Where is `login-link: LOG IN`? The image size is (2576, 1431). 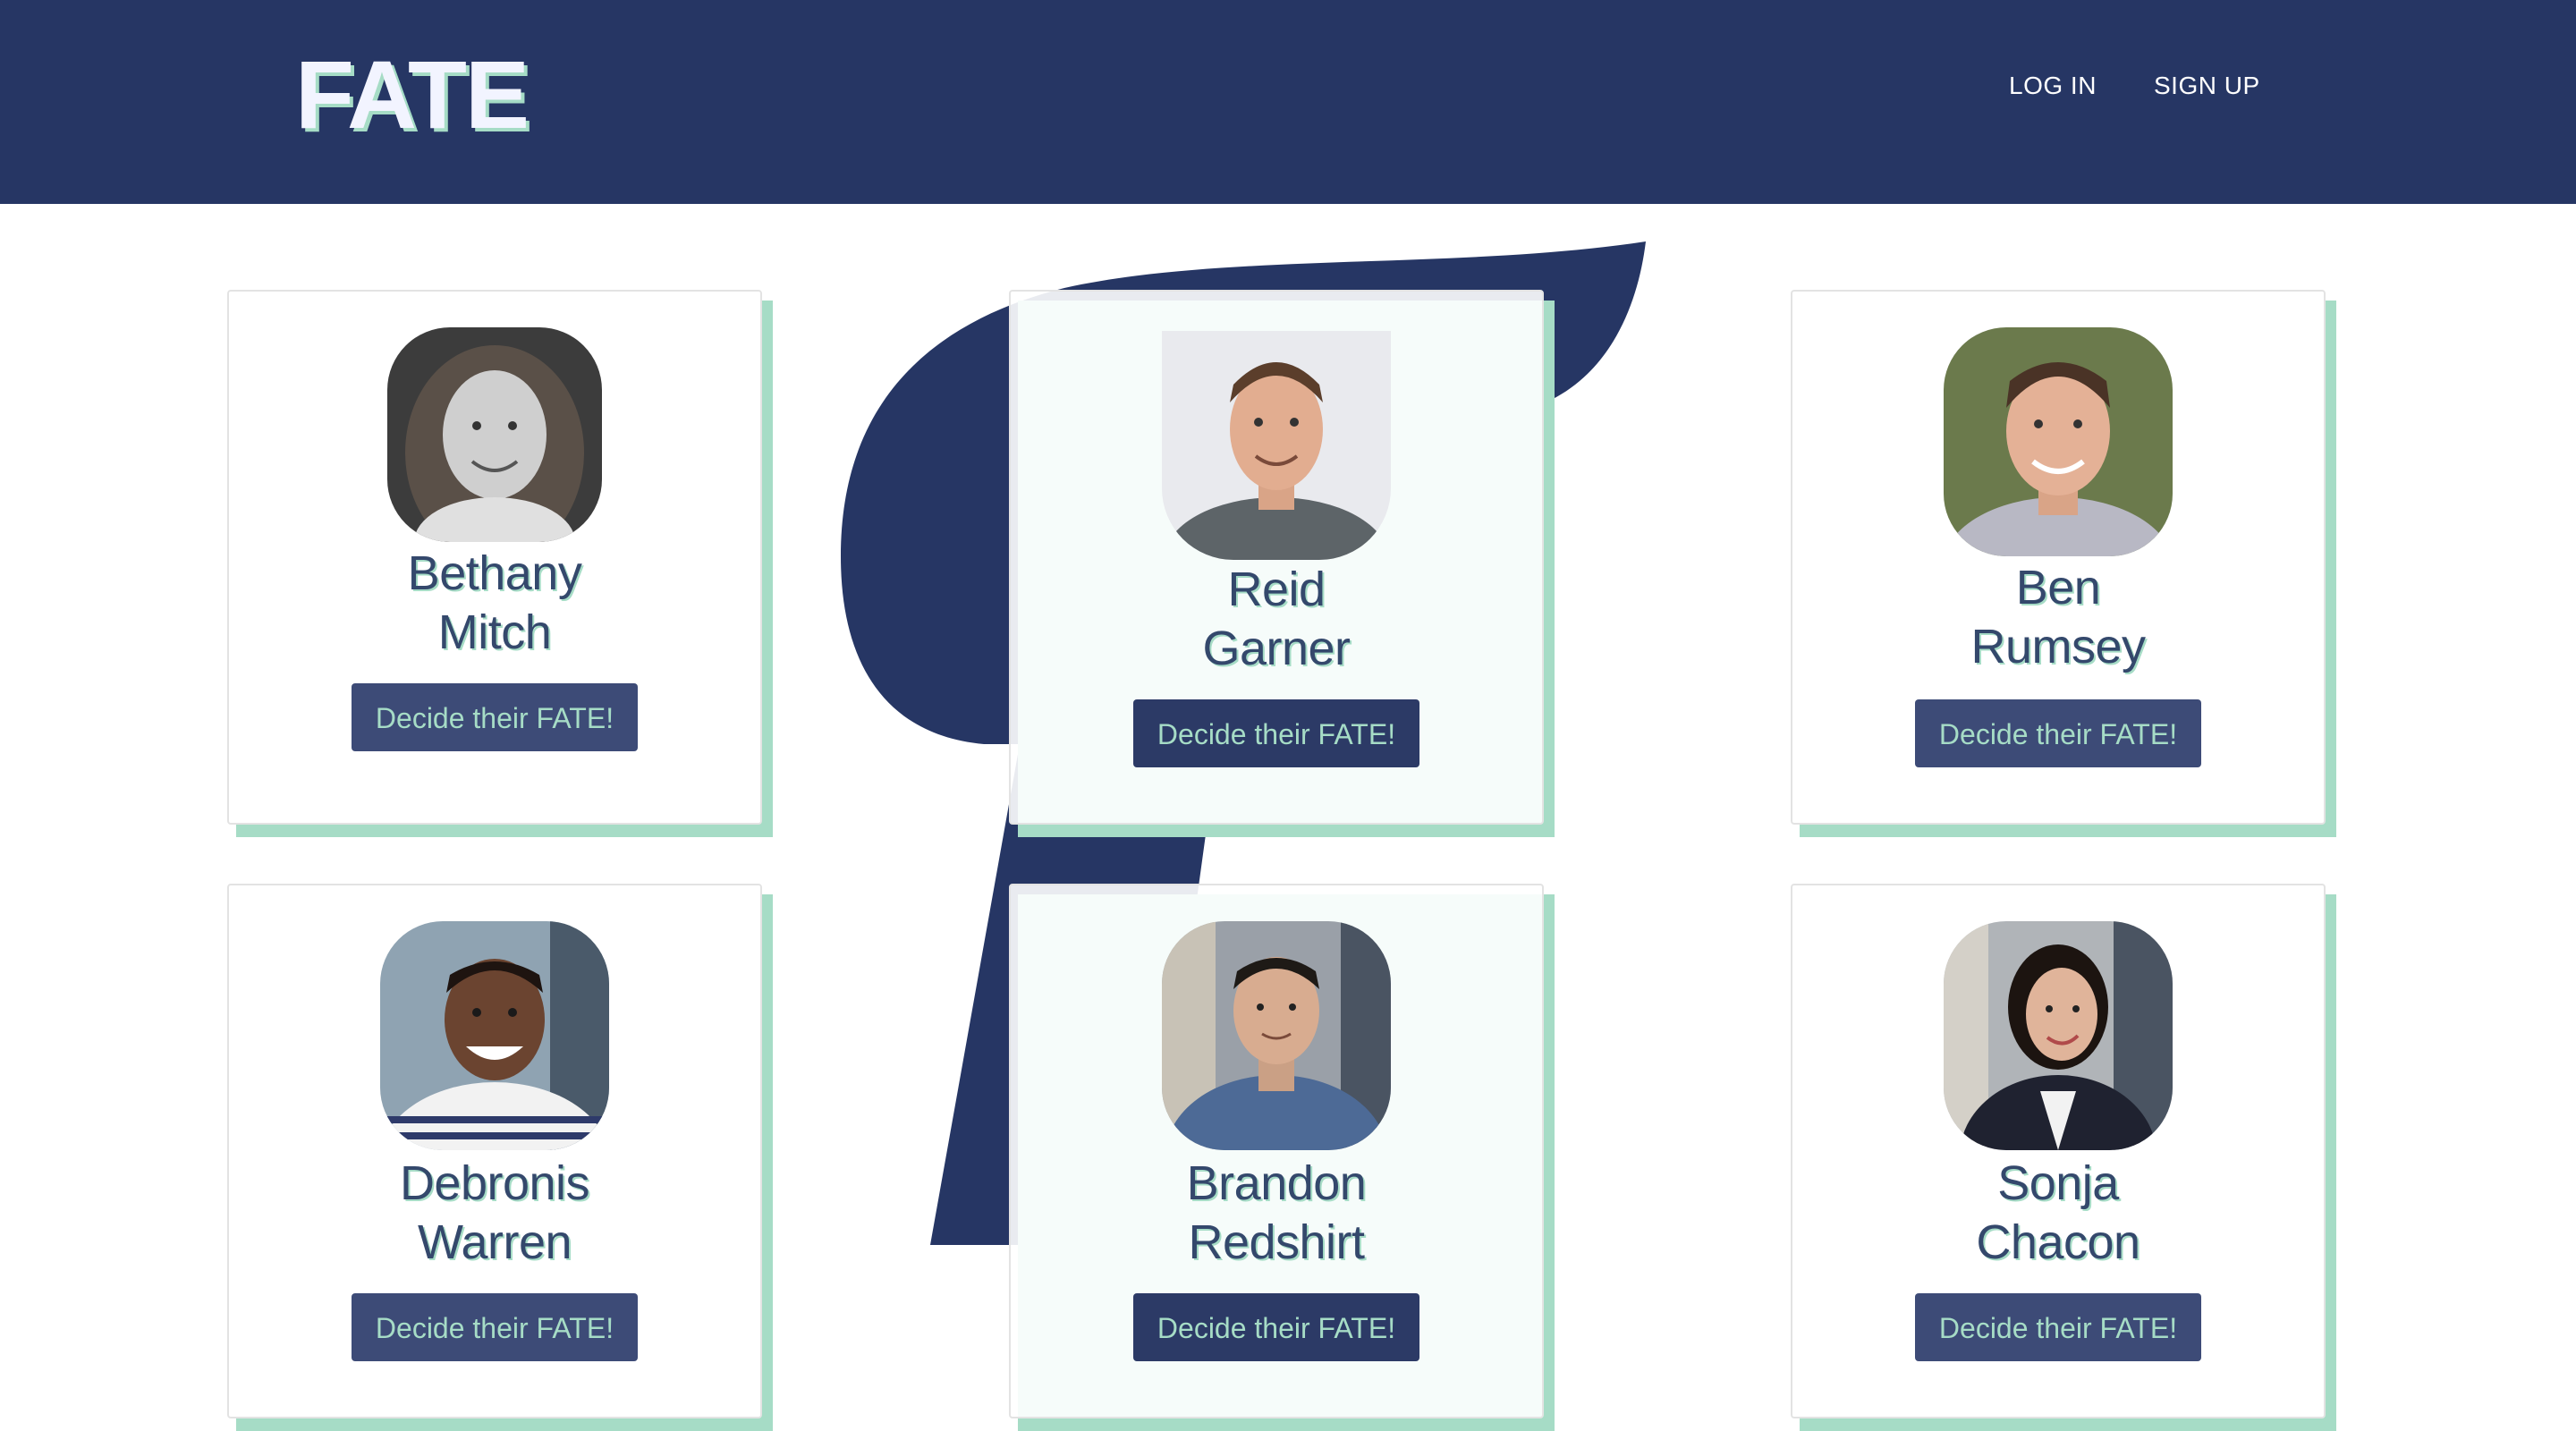 login-link: LOG IN is located at coordinates (2053, 86).